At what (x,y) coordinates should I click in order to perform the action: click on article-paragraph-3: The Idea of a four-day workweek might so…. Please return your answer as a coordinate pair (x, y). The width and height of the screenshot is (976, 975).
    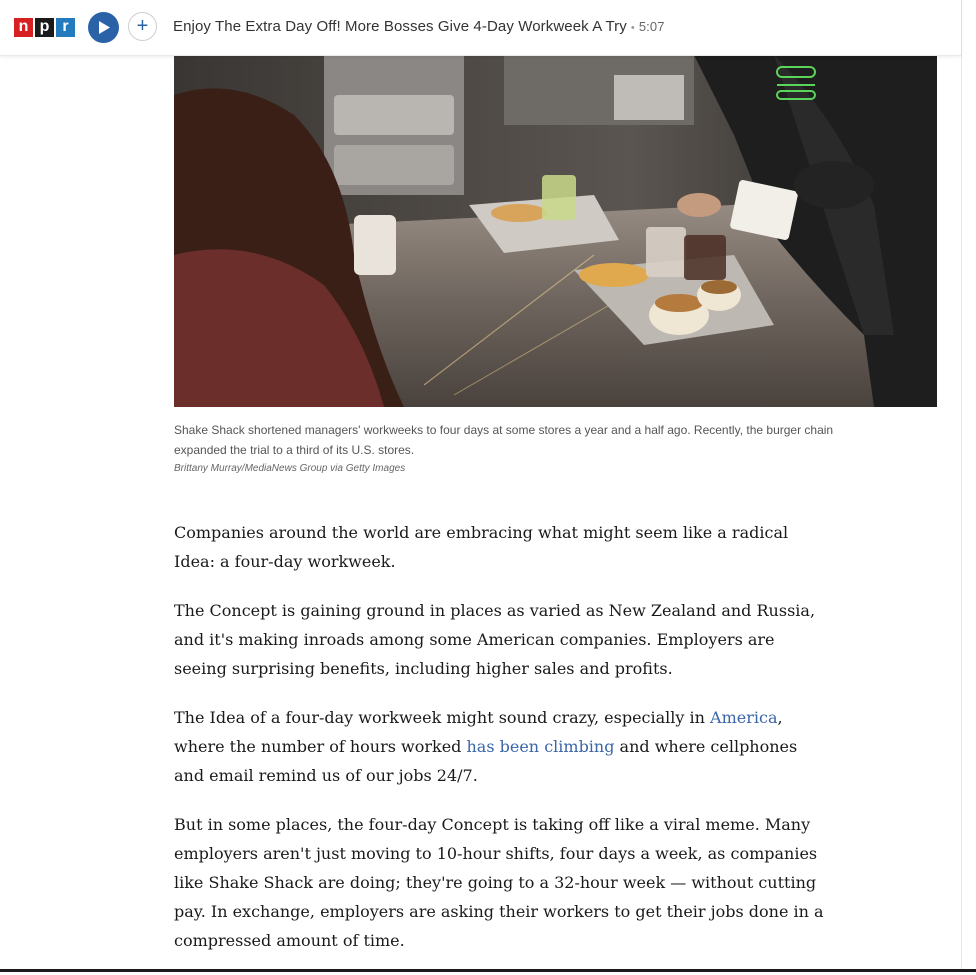
    Looking at the image, I should click on (499, 746).